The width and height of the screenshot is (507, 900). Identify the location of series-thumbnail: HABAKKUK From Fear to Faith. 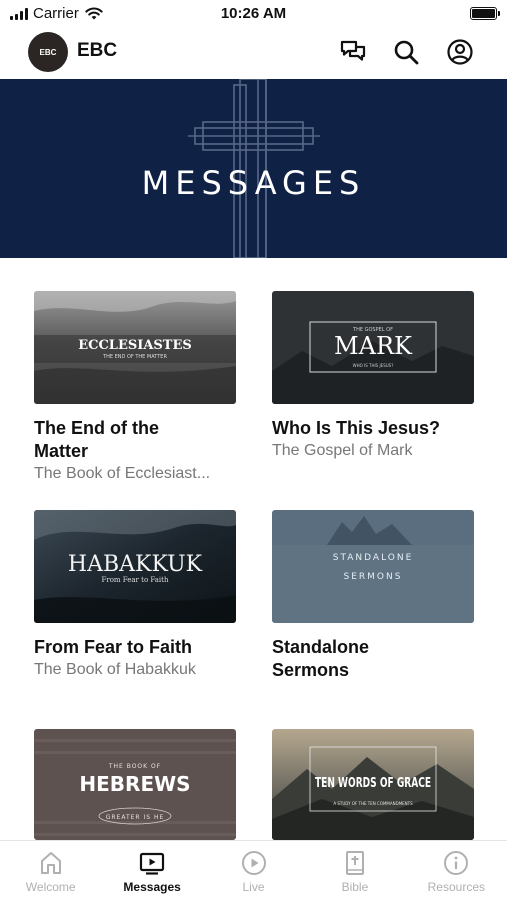
(135, 566).